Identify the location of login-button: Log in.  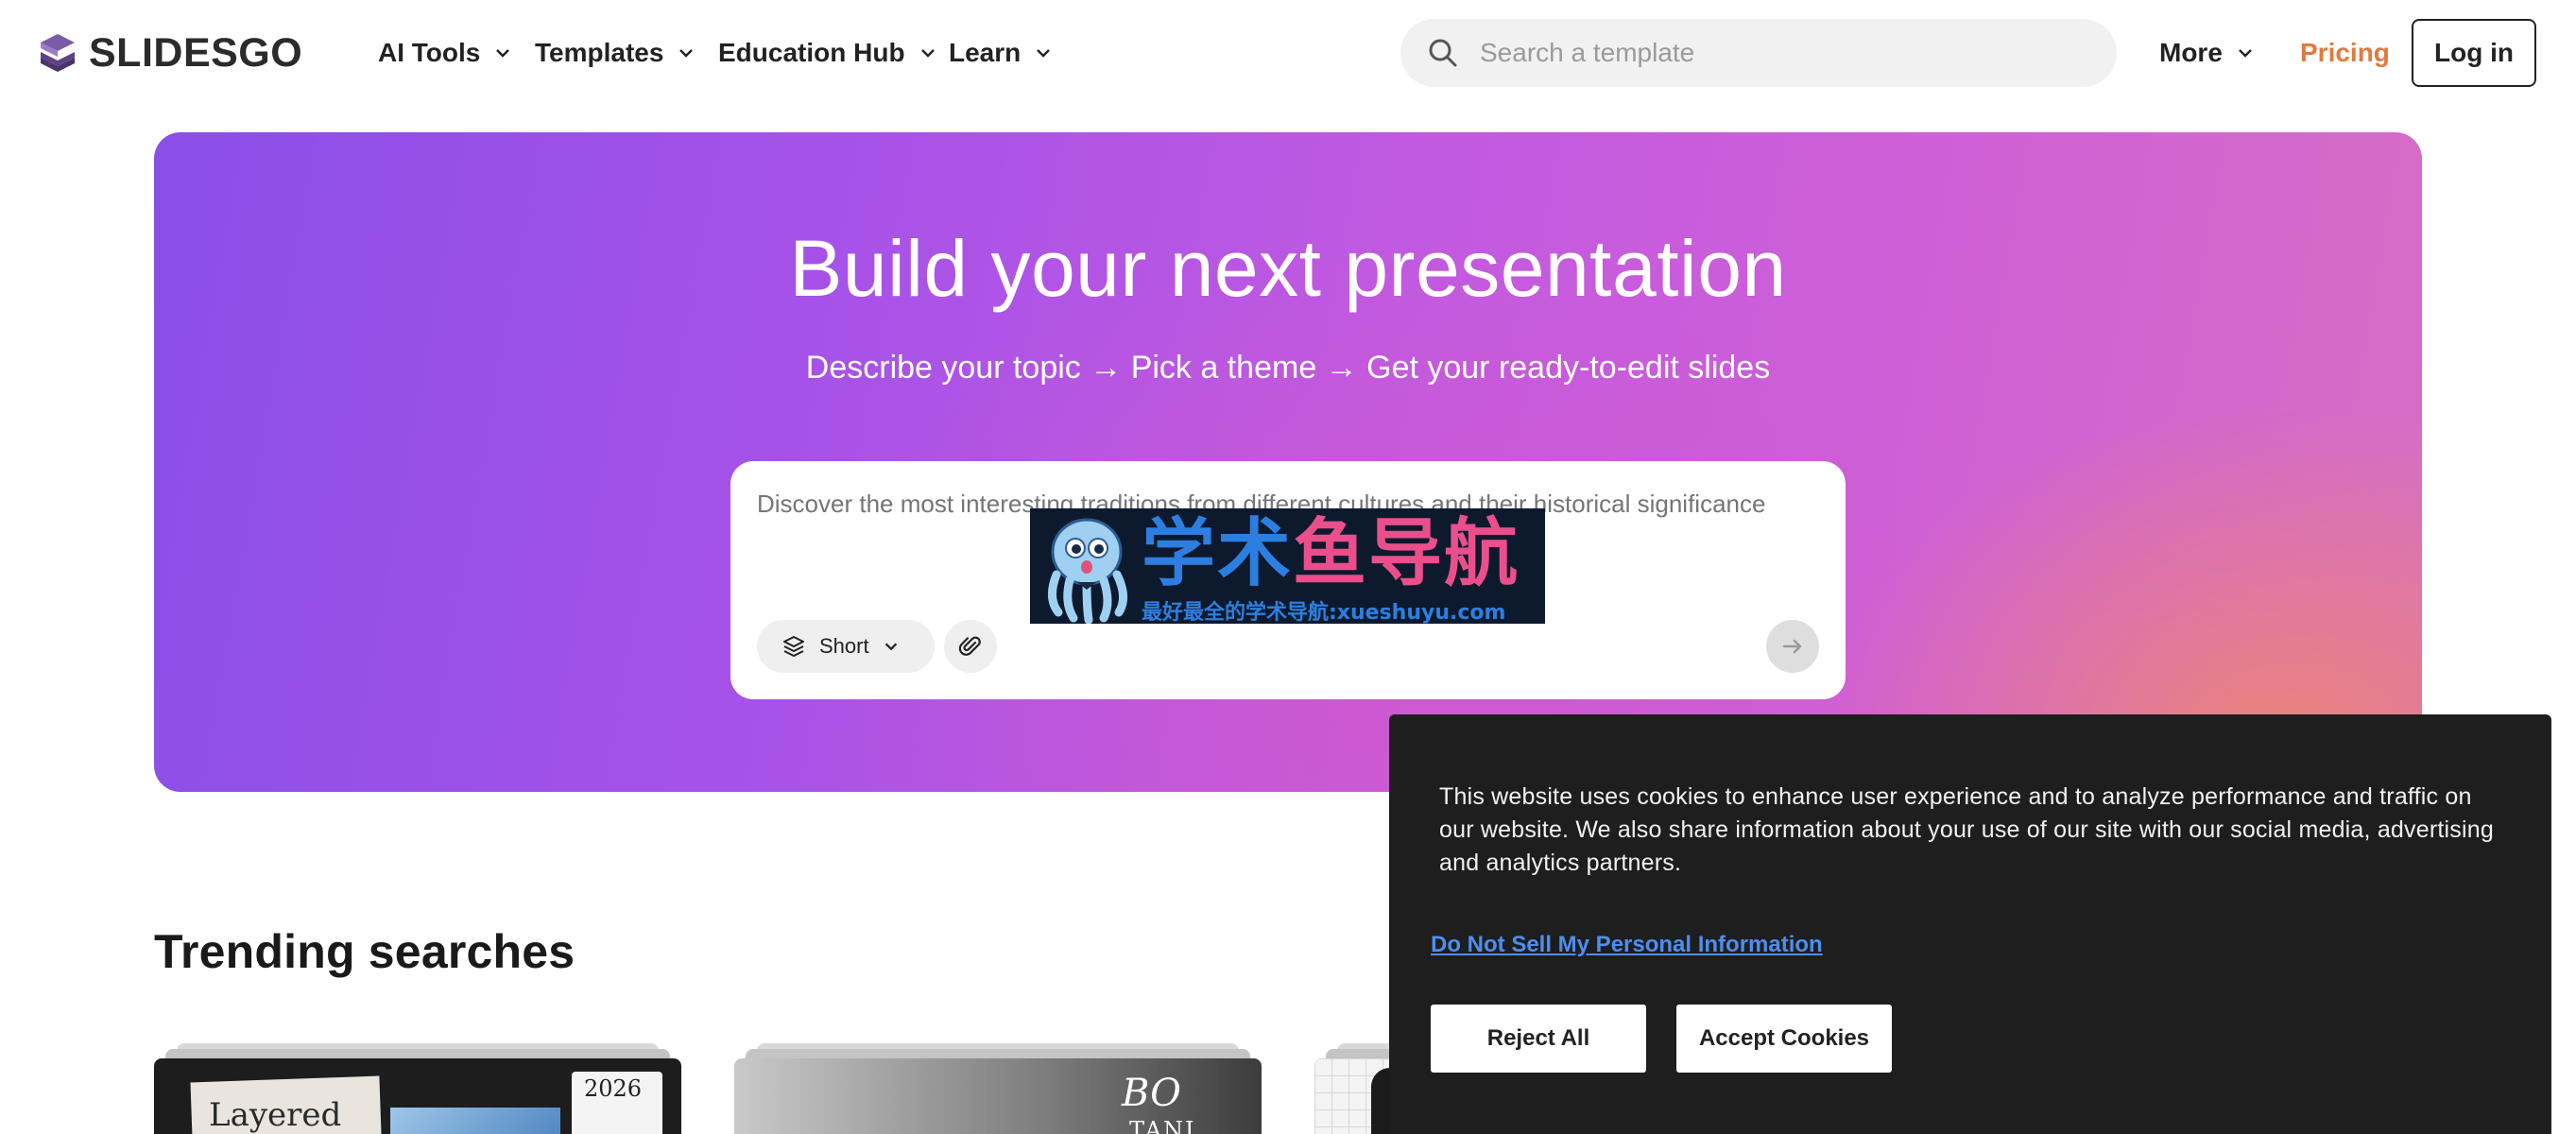
(2474, 53).